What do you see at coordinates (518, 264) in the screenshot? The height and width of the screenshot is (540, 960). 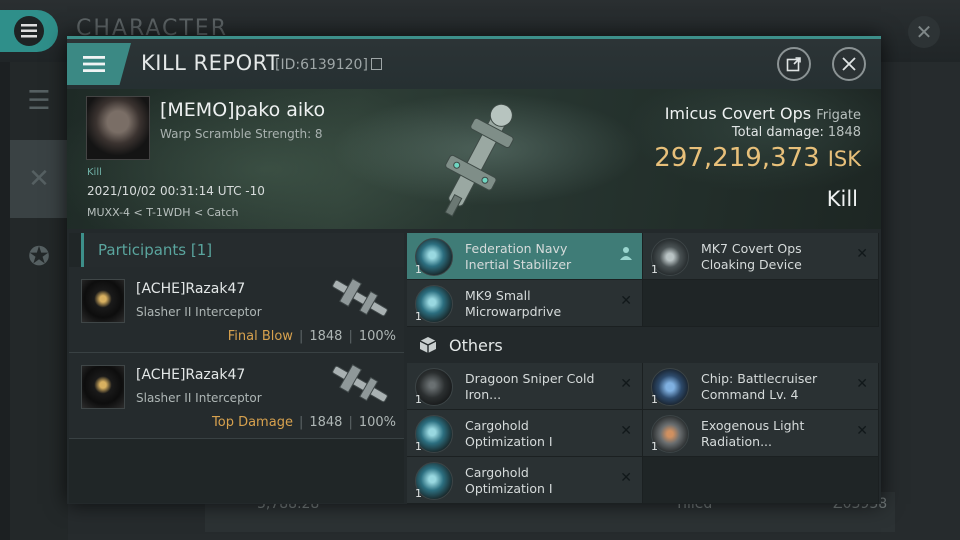 I see `item-name-line2: Inertial Stabilizer` at bounding box center [518, 264].